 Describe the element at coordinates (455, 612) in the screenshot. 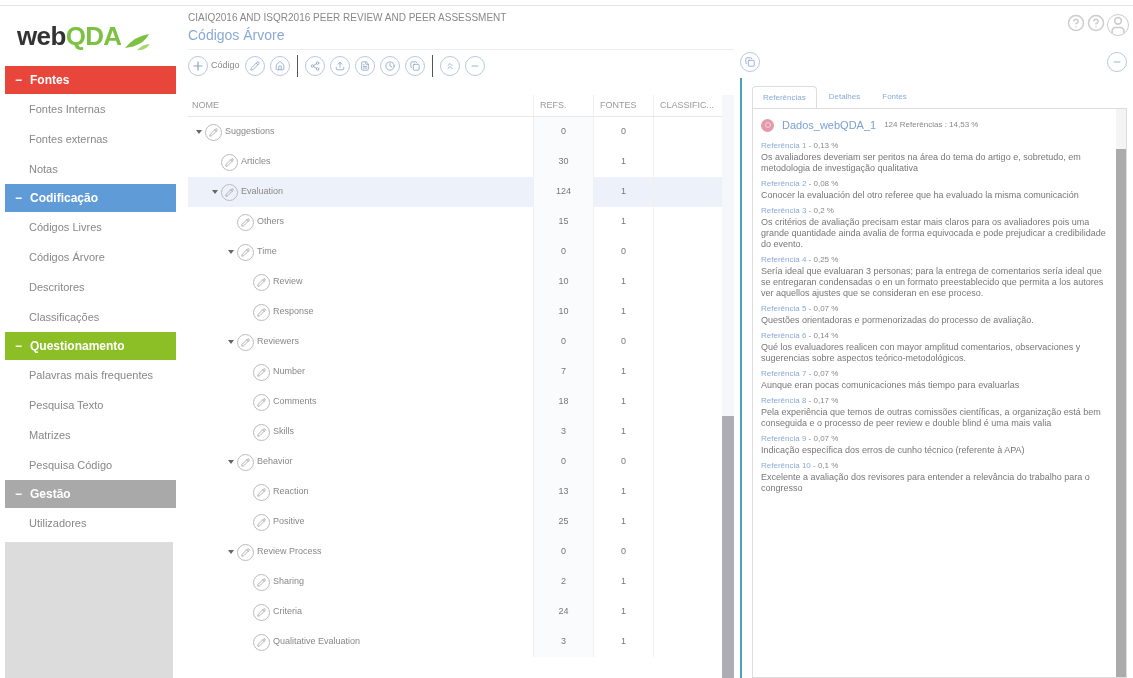

I see `tree-row: Criteria 24 1` at that location.